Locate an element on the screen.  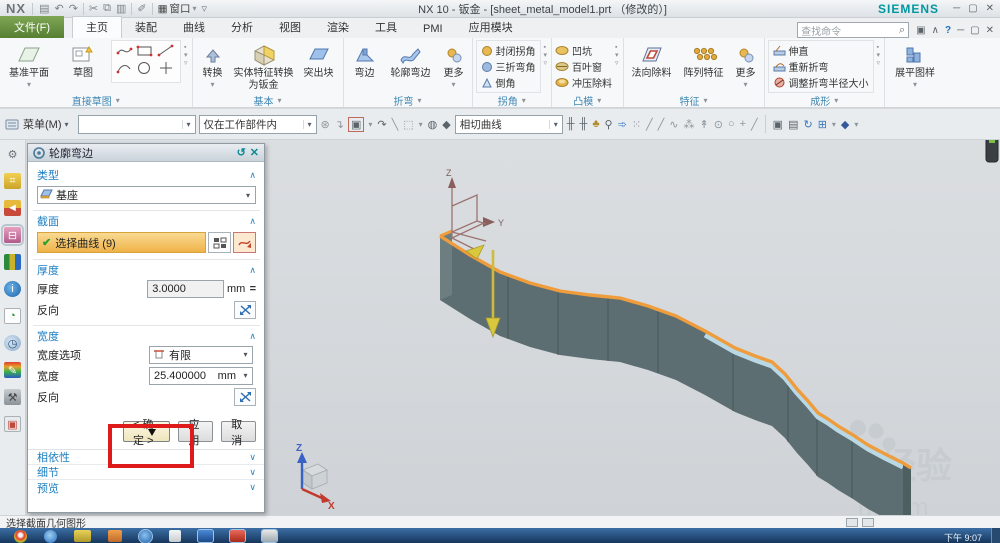
tab-analysis: 分析 is located at coordinates (242, 27).